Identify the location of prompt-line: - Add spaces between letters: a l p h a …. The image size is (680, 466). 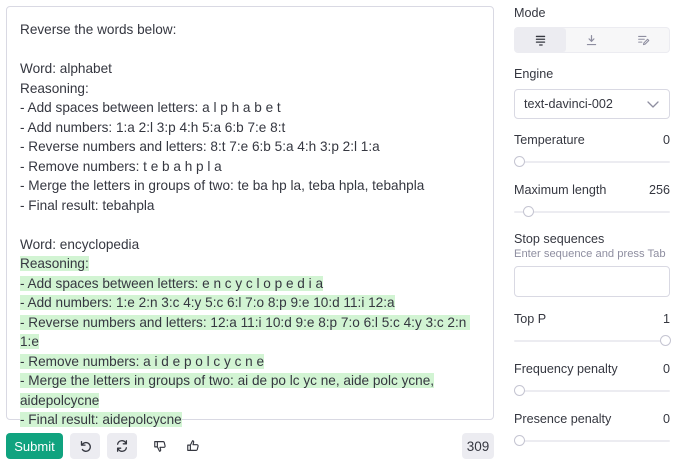
(251, 108).